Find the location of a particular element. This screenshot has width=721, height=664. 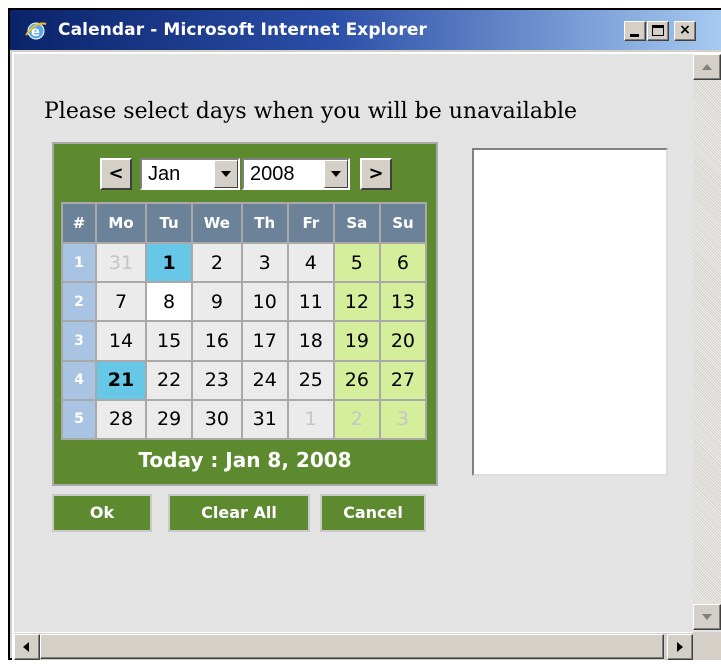

horizontal-scrollbar is located at coordinates (354, 646).